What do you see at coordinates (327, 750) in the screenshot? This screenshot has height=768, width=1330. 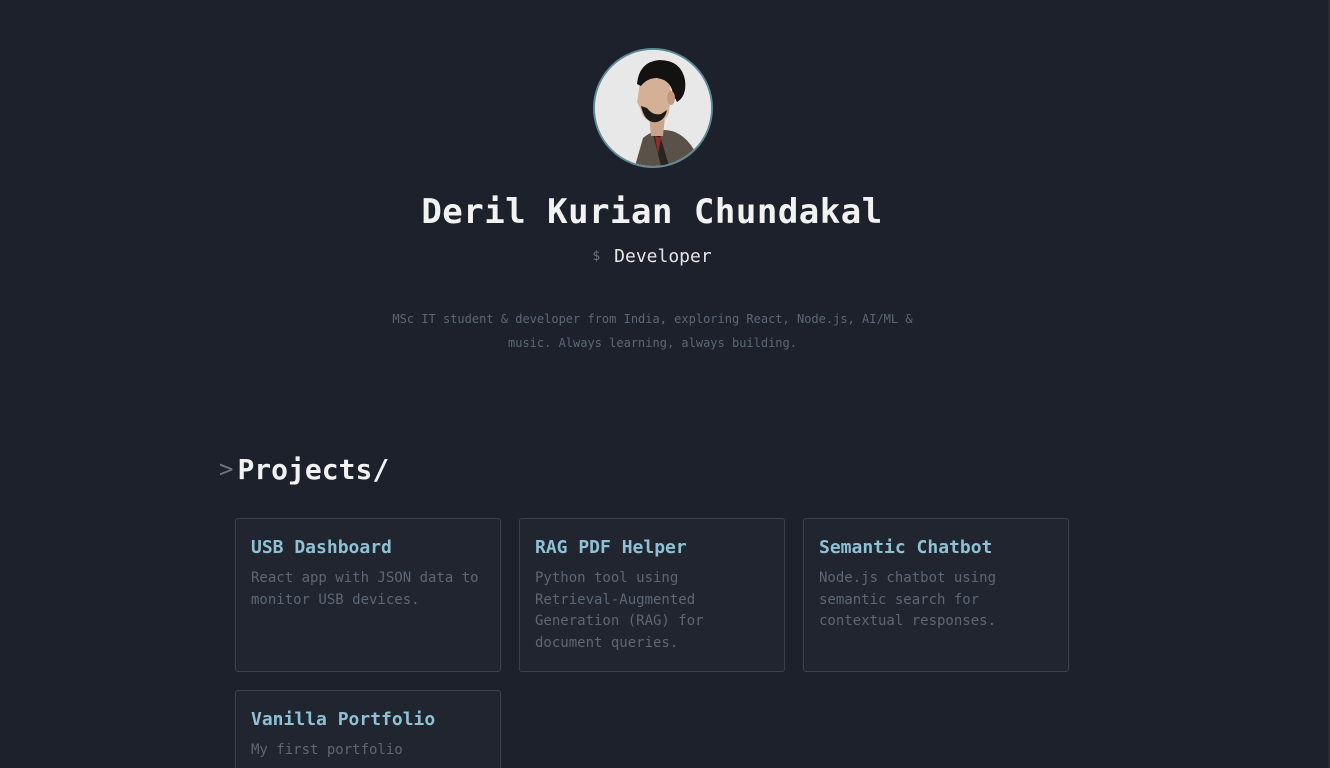 I see `project-description: My first portfolio` at bounding box center [327, 750].